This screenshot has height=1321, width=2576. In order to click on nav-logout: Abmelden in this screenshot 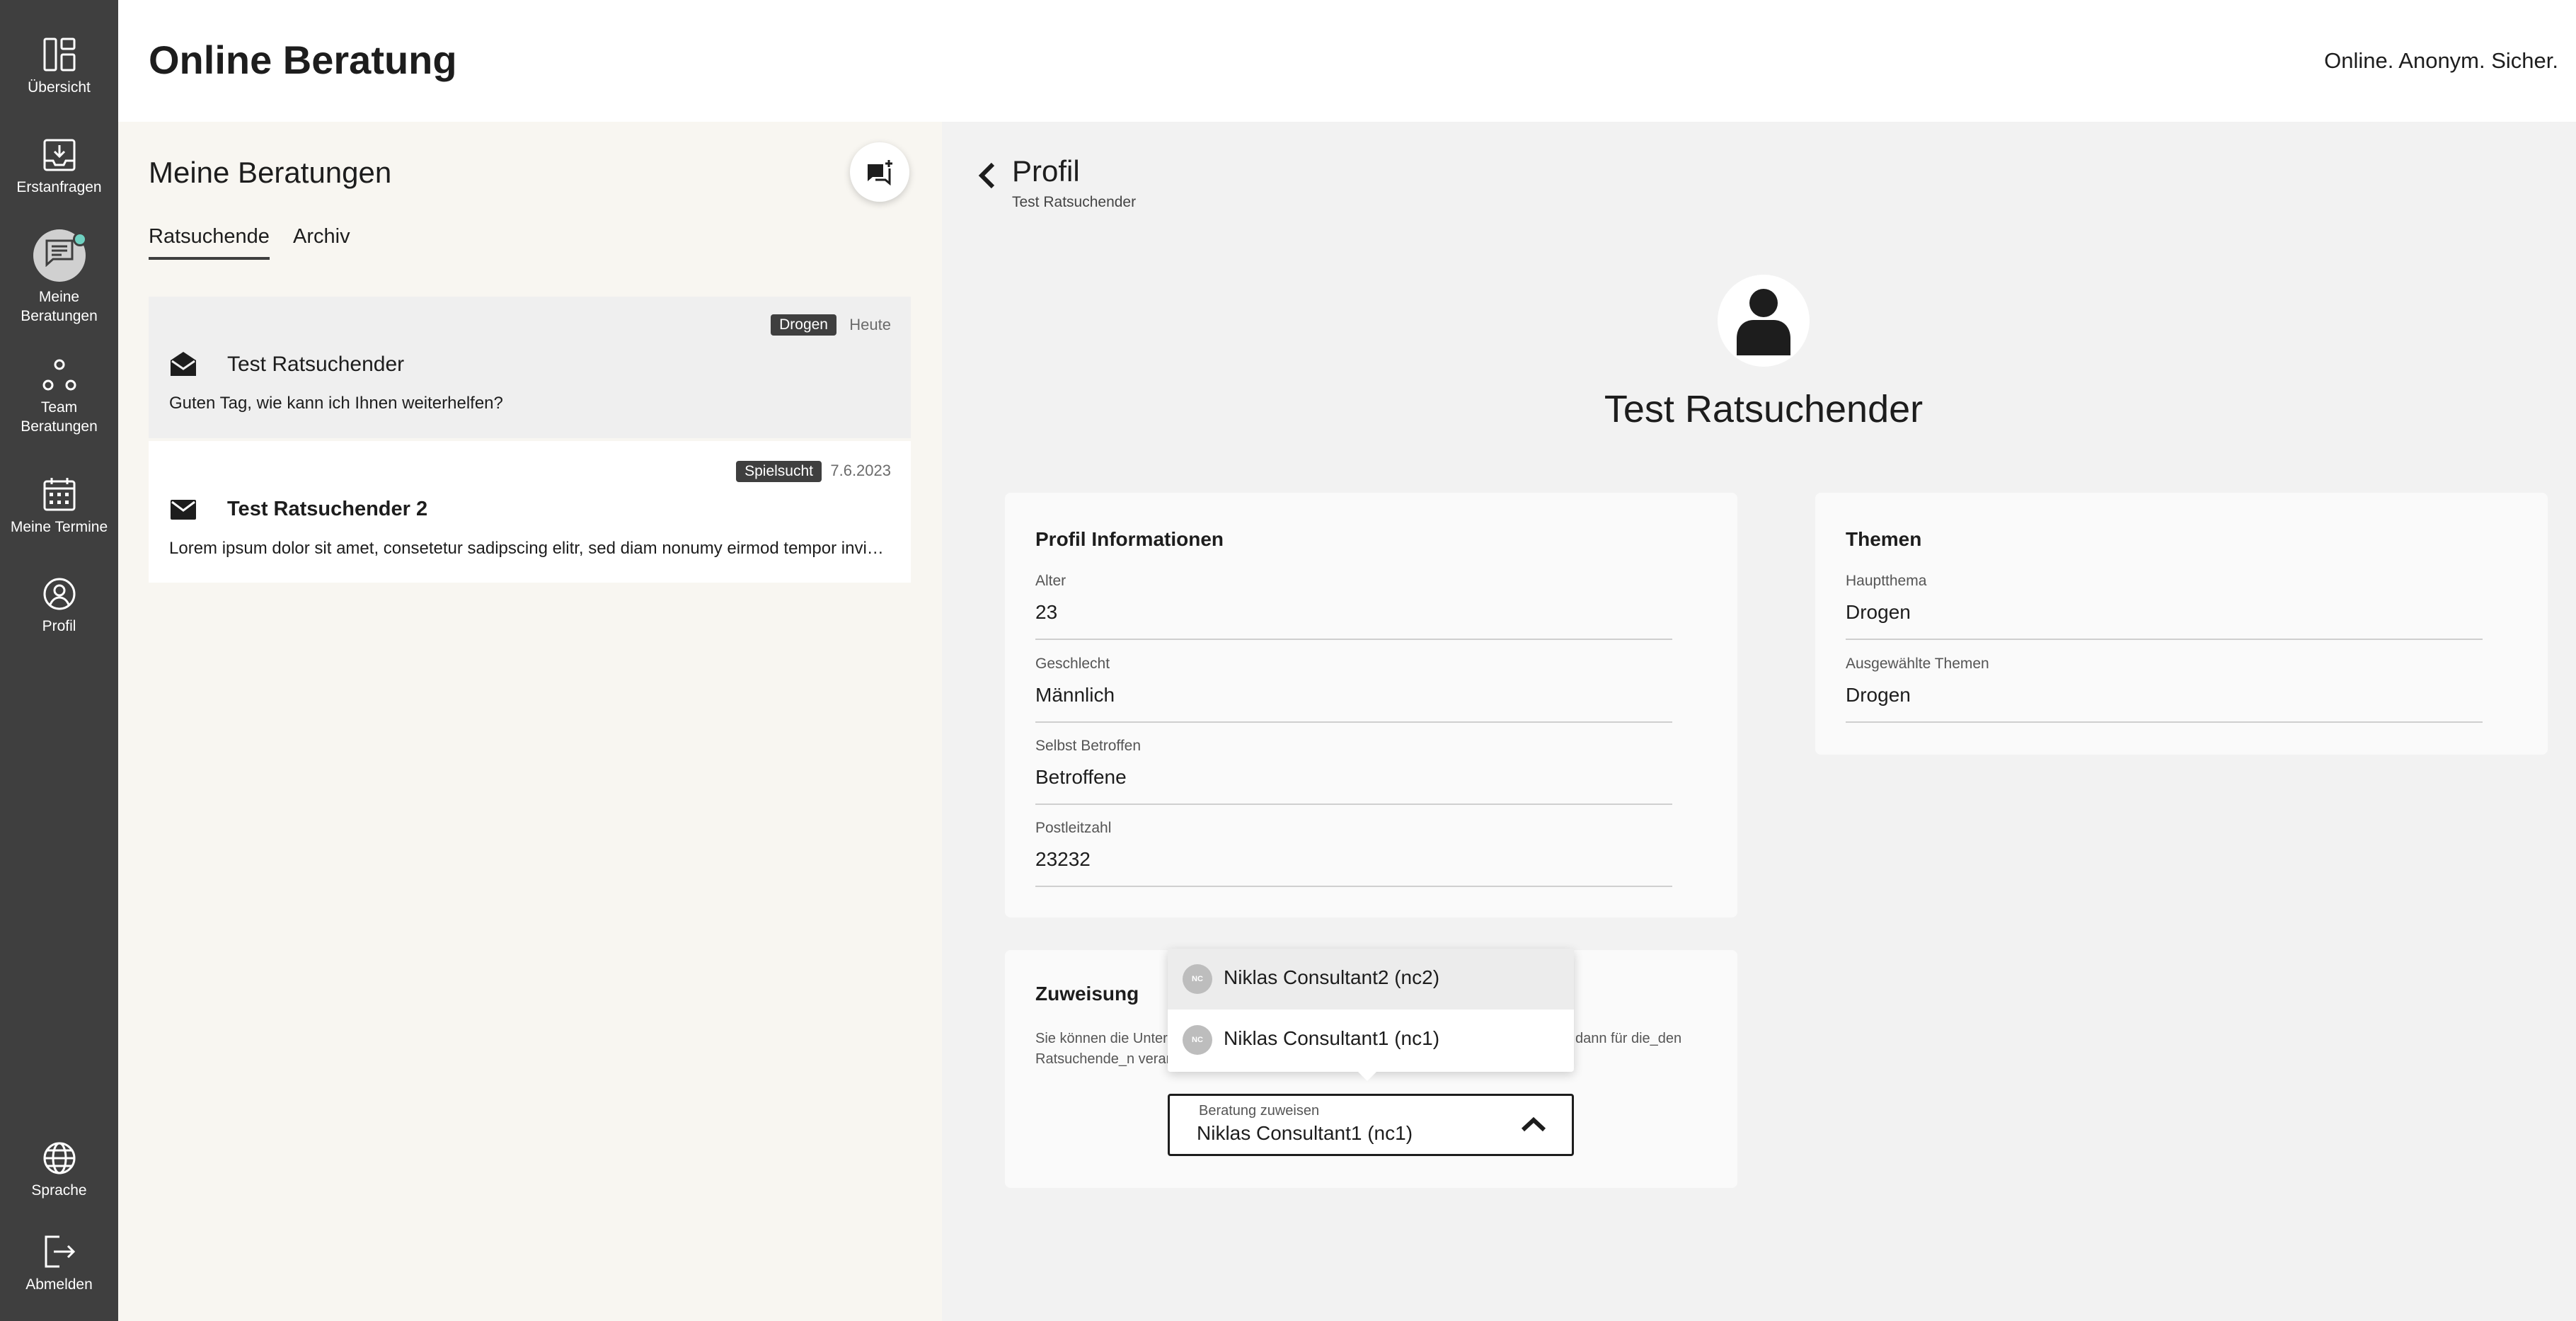, I will do `click(59, 1264)`.